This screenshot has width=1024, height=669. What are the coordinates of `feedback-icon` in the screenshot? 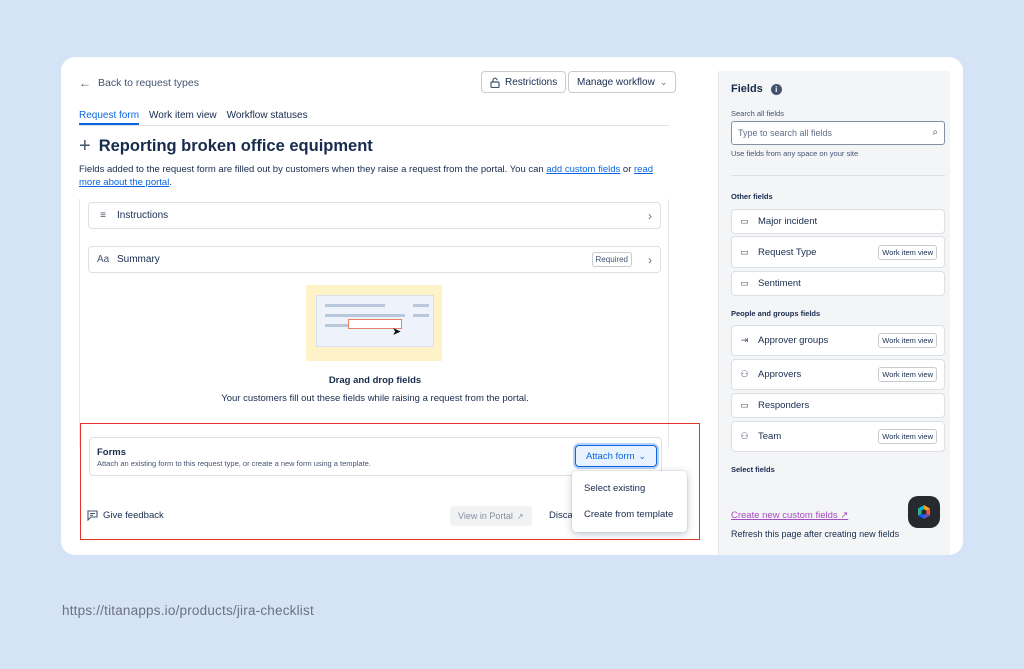 It's located at (92, 515).